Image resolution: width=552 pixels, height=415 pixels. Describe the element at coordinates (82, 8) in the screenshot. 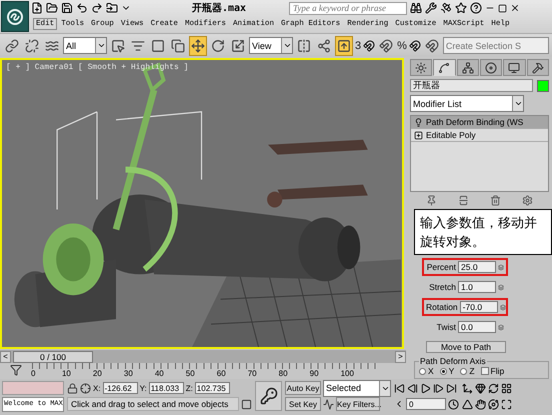

I see `undo-icon` at that location.